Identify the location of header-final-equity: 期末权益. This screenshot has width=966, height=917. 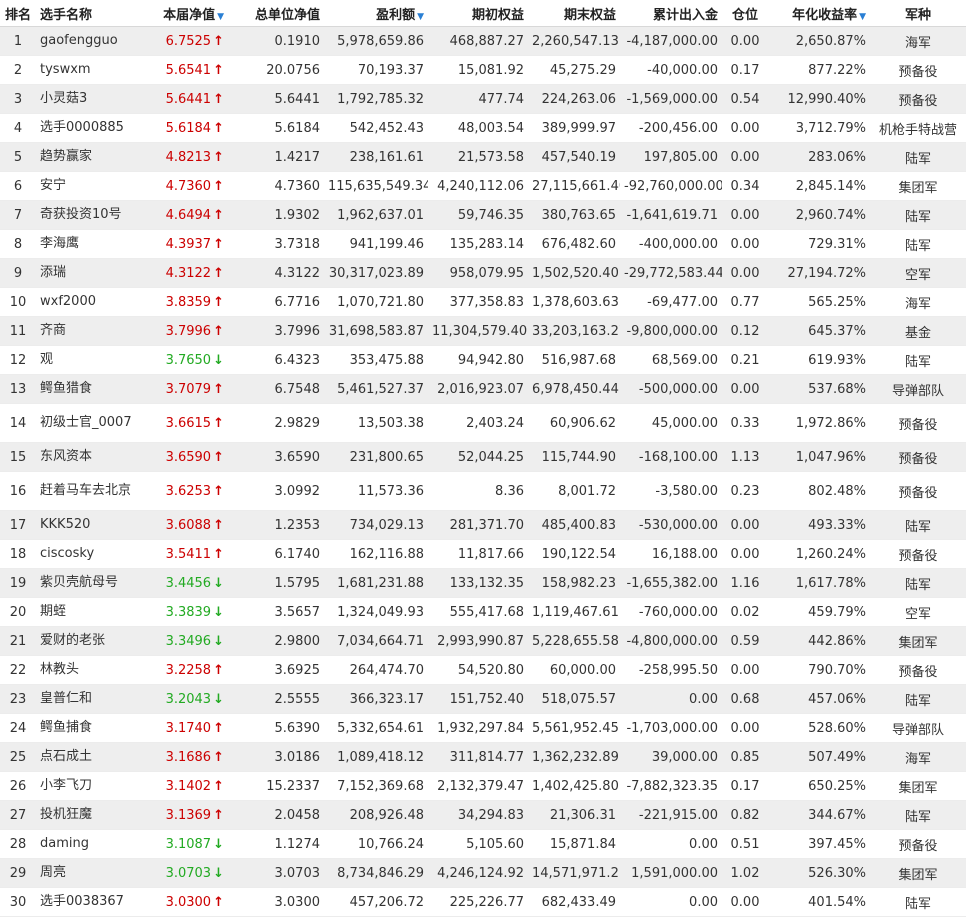
(574, 13).